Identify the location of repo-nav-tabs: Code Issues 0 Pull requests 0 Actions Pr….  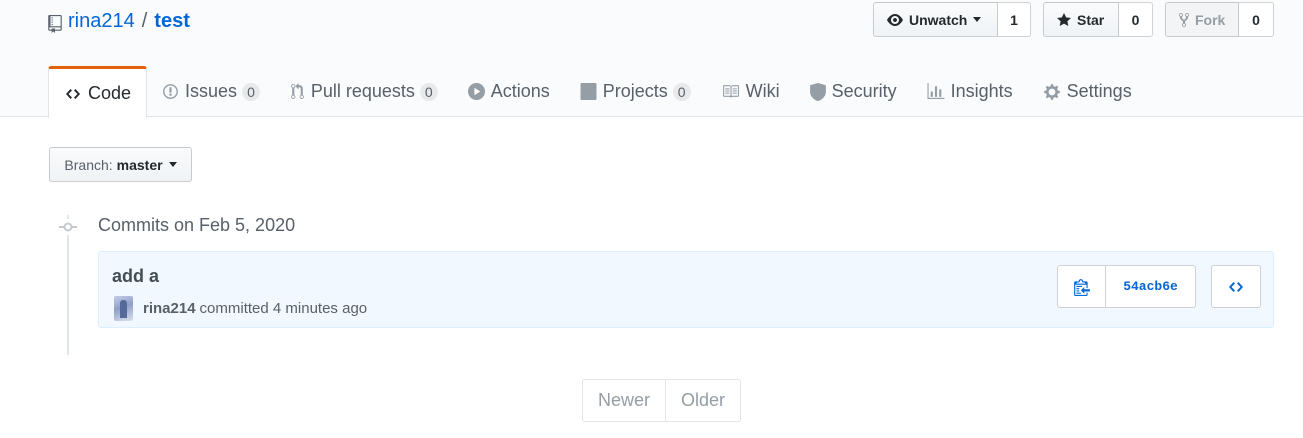
(597, 92).